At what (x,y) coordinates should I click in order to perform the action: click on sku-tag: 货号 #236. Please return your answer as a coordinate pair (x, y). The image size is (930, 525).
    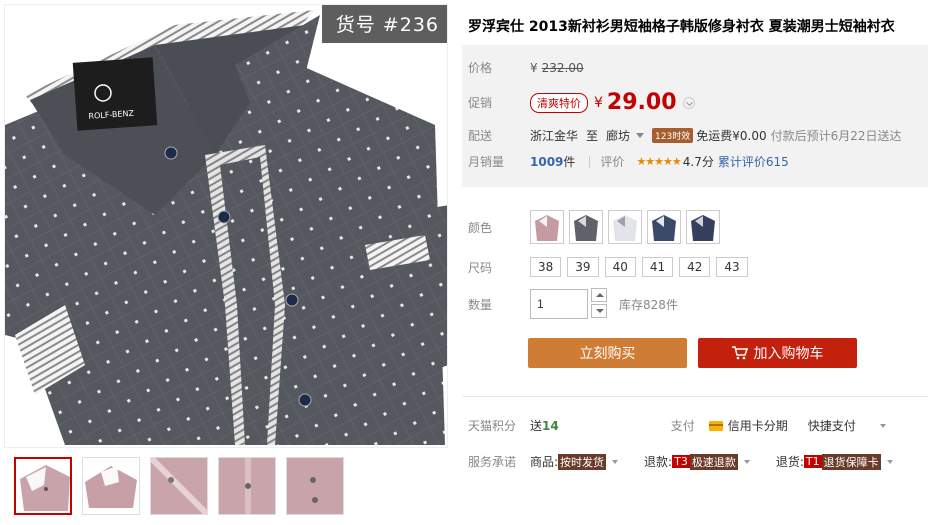
    Looking at the image, I should click on (384, 24).